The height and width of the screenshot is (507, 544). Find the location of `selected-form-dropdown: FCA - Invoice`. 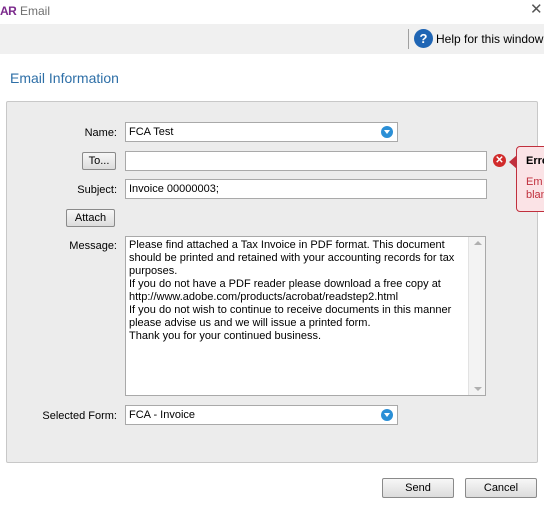

selected-form-dropdown: FCA - Invoice is located at coordinates (261, 415).